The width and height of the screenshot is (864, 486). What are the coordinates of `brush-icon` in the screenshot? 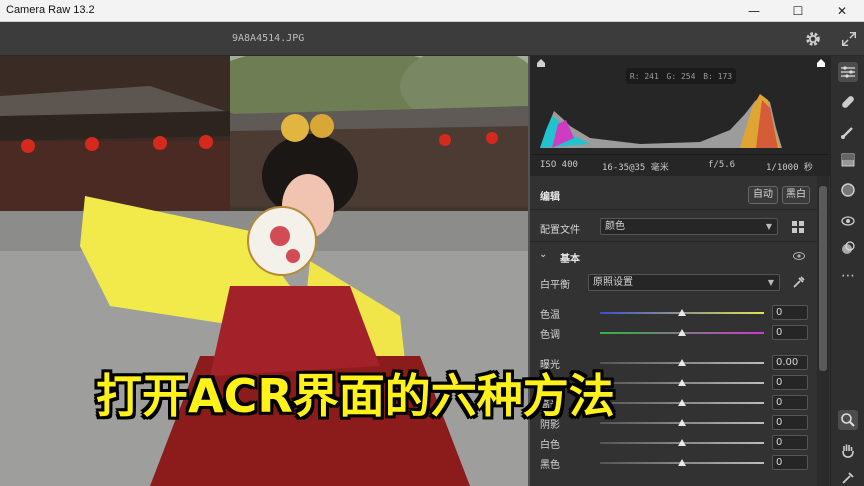 It's located at (848, 132).